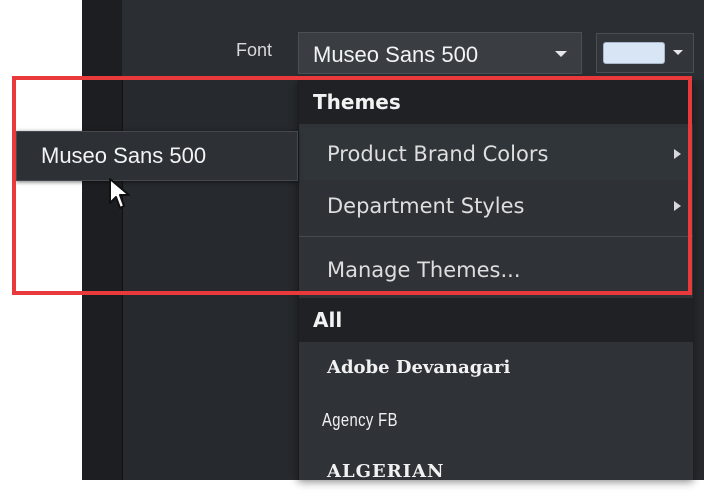  What do you see at coordinates (460, 420) in the screenshot?
I see `font-option-agency-fb: Agency FB` at bounding box center [460, 420].